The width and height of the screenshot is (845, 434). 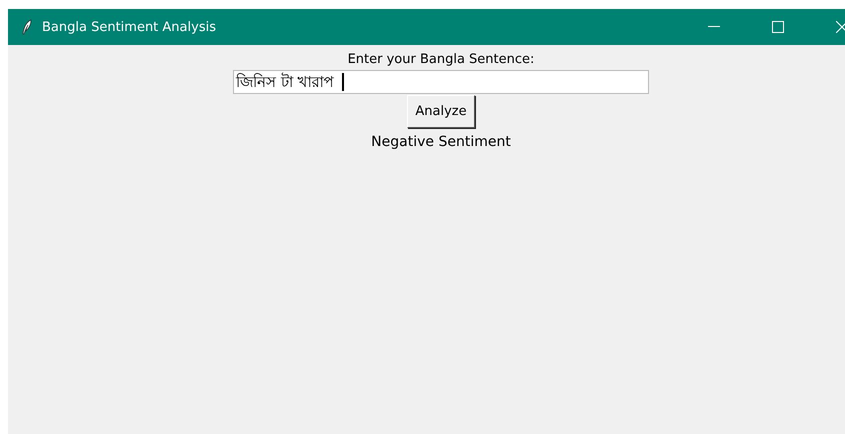 I want to click on close-icon, so click(x=840, y=27).